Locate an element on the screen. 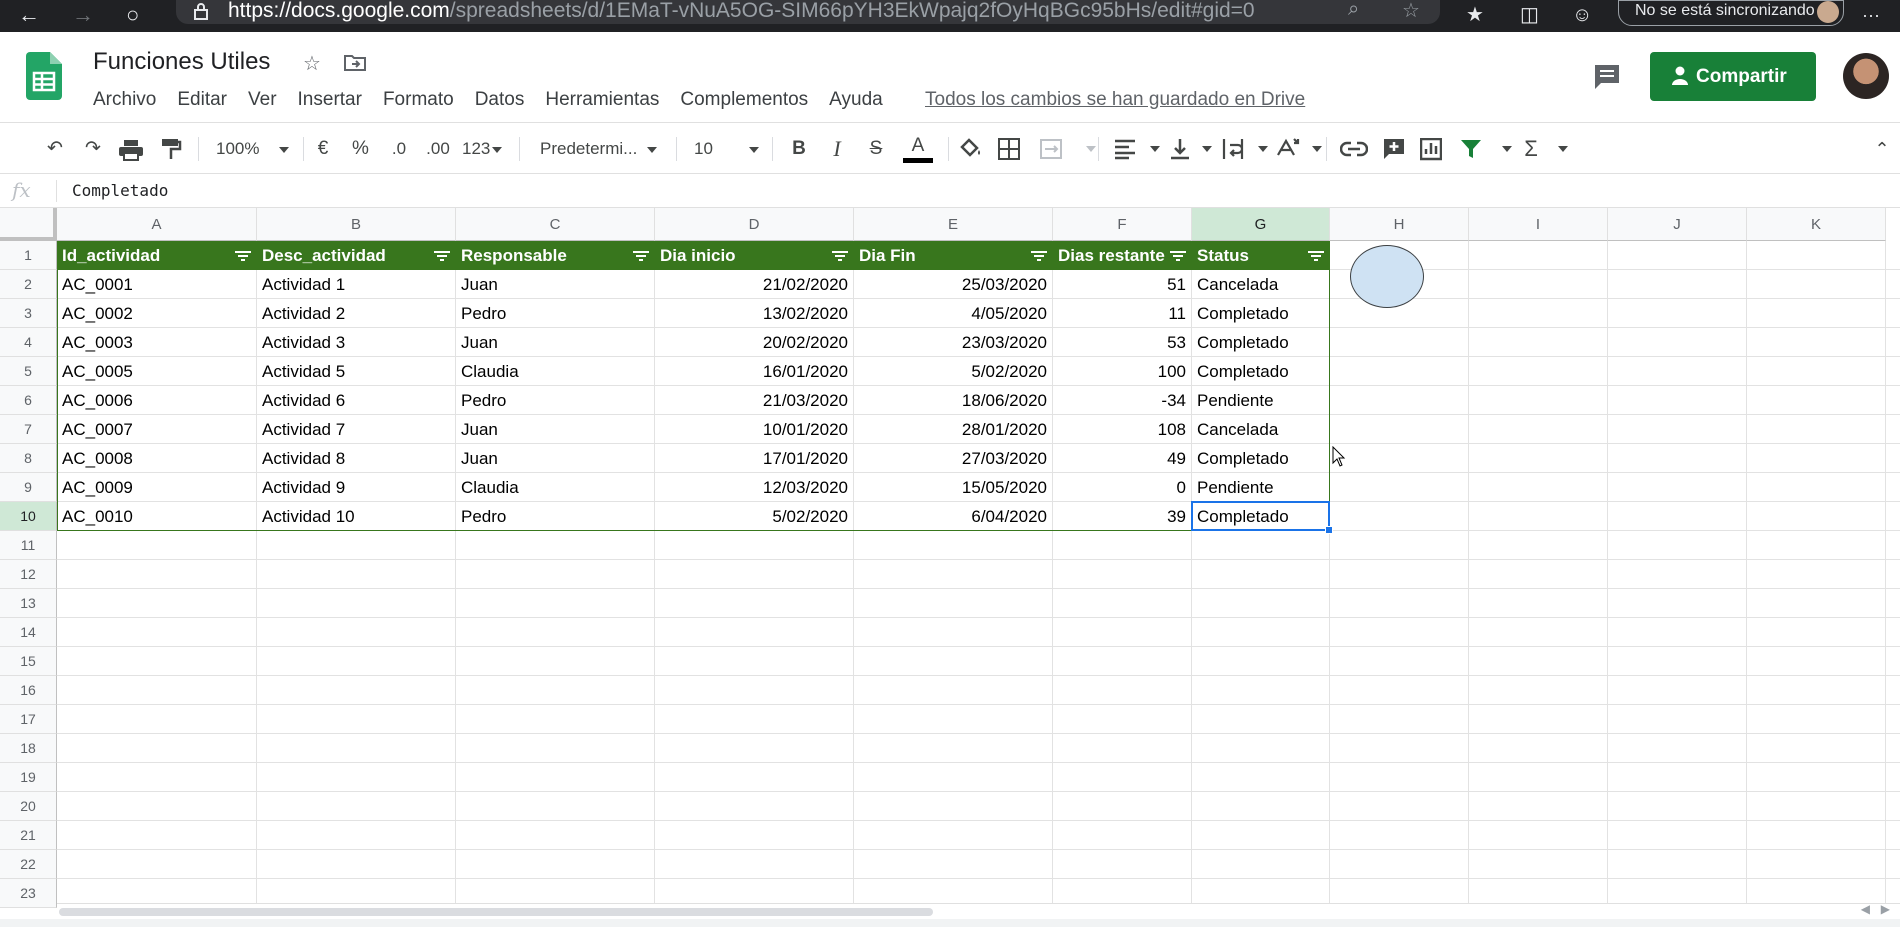  share-button: Compartir is located at coordinates (1733, 76).